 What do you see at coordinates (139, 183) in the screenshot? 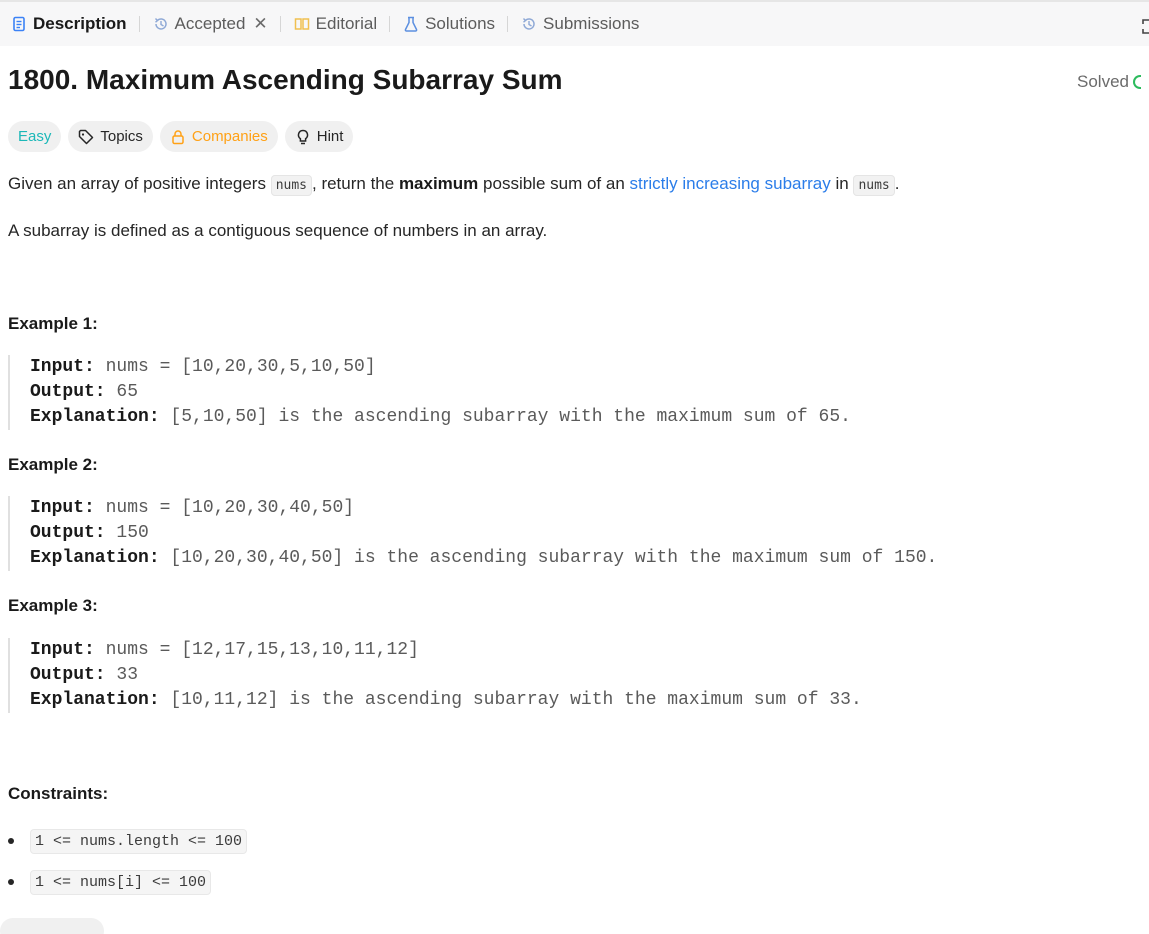
I see `text: Given an array of positive integers` at bounding box center [139, 183].